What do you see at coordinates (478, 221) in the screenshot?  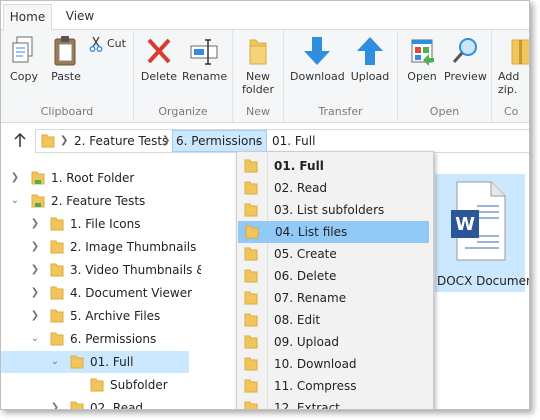 I see `word-document-icon: W` at bounding box center [478, 221].